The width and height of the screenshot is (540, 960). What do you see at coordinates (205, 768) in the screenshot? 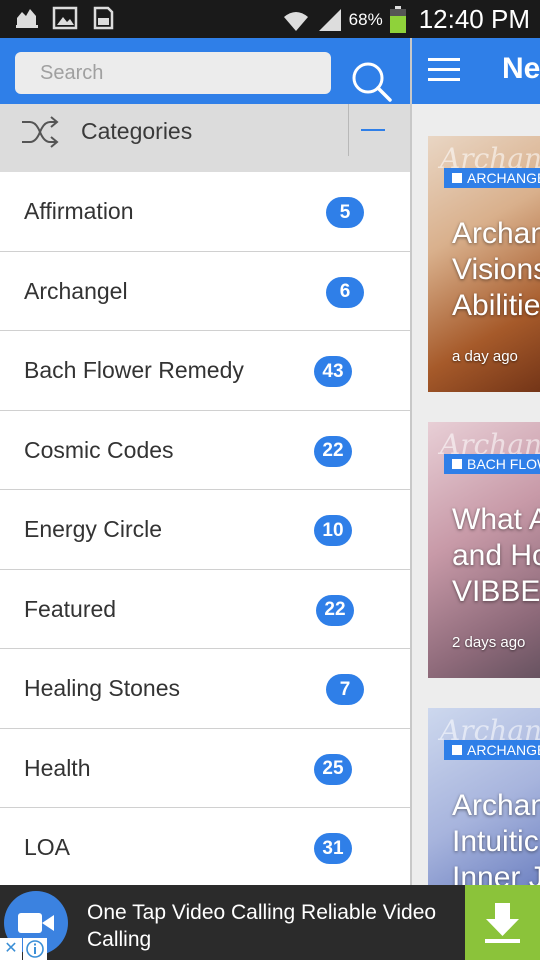
I see `category-item-health: Health 25` at bounding box center [205, 768].